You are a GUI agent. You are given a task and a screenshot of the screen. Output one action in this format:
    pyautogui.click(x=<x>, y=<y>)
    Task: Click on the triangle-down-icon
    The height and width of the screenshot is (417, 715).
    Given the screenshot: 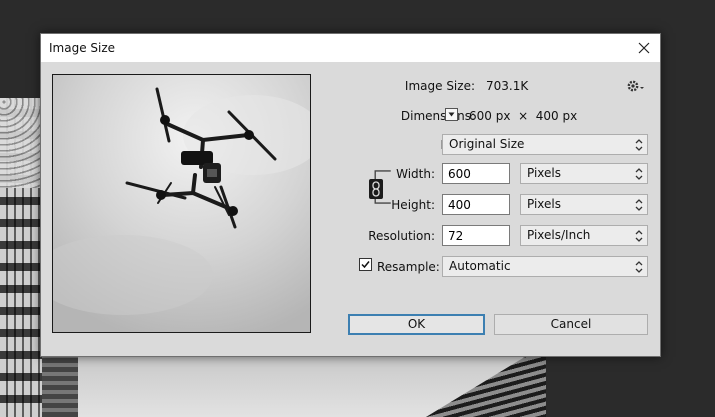 What is the action you would take?
    pyautogui.click(x=451, y=114)
    